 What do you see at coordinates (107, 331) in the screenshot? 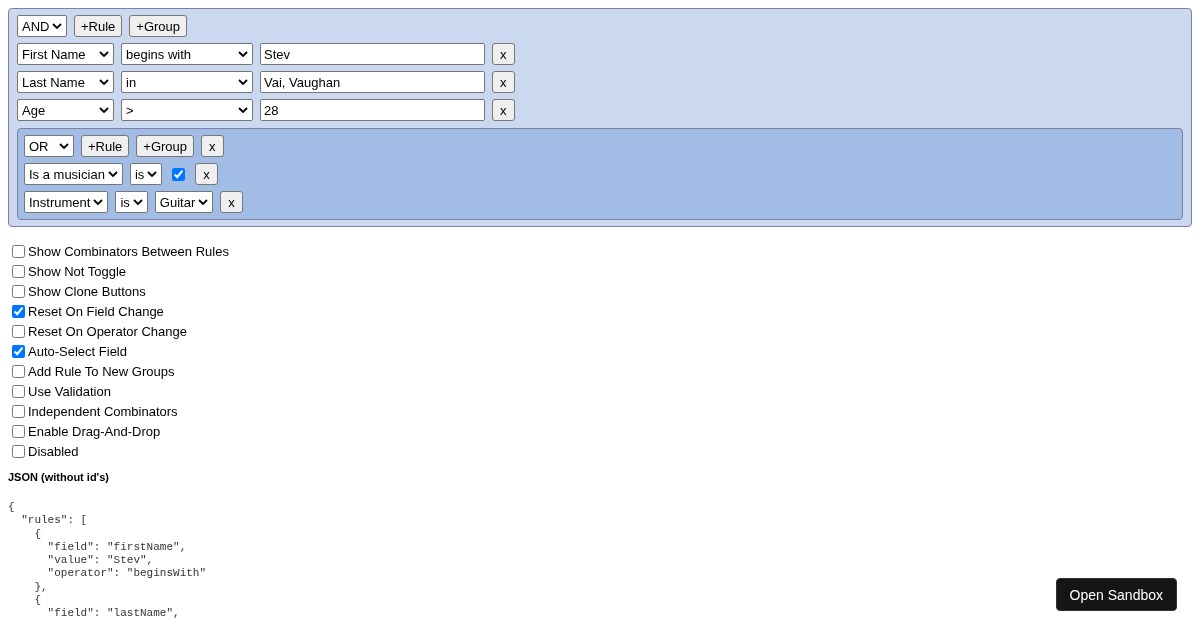
I see `option-label: Reset On Operator Change` at bounding box center [107, 331].